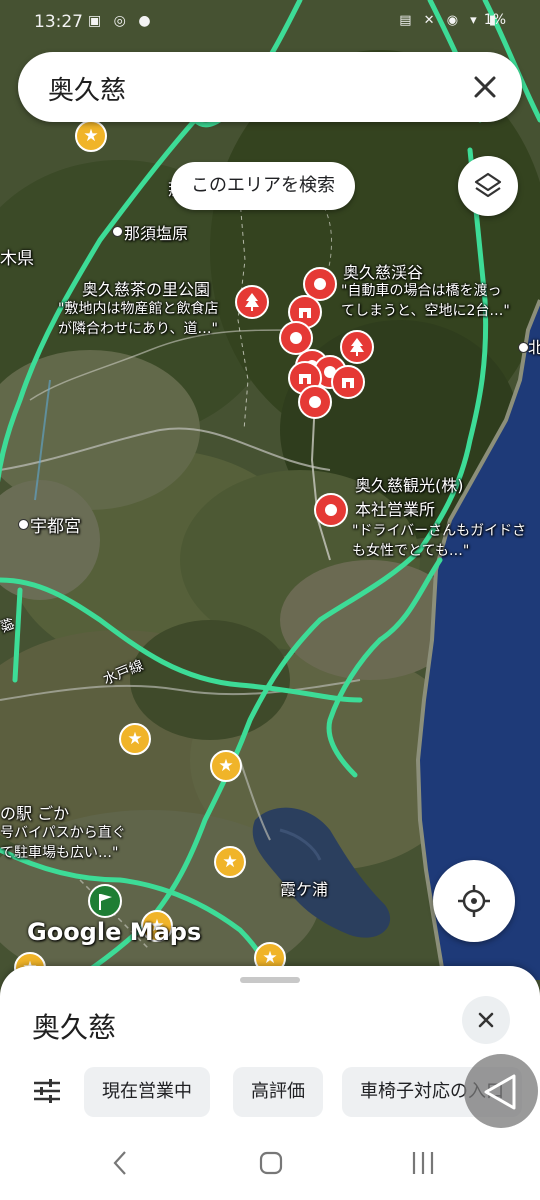 Image resolution: width=540 pixels, height=1200 pixels. I want to click on google-maps-logo: Google Maps, so click(114, 932).